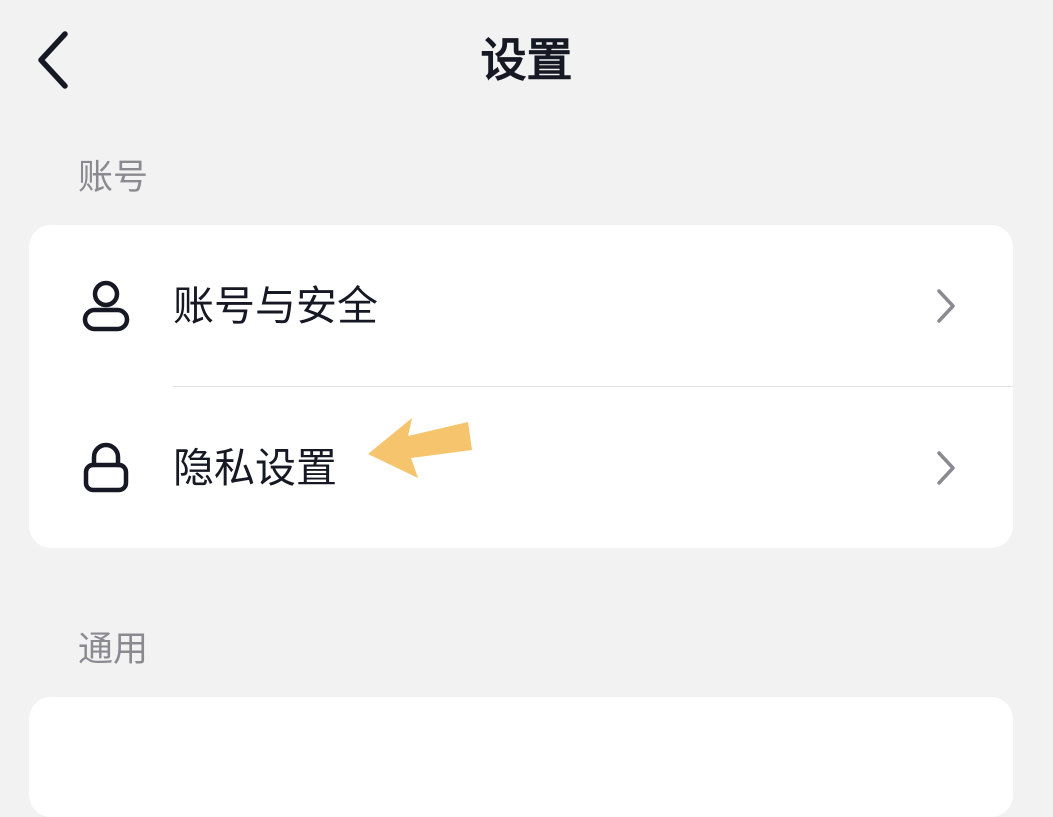 The width and height of the screenshot is (1053, 817). I want to click on account-security-label: 账号与安全, so click(275, 305).